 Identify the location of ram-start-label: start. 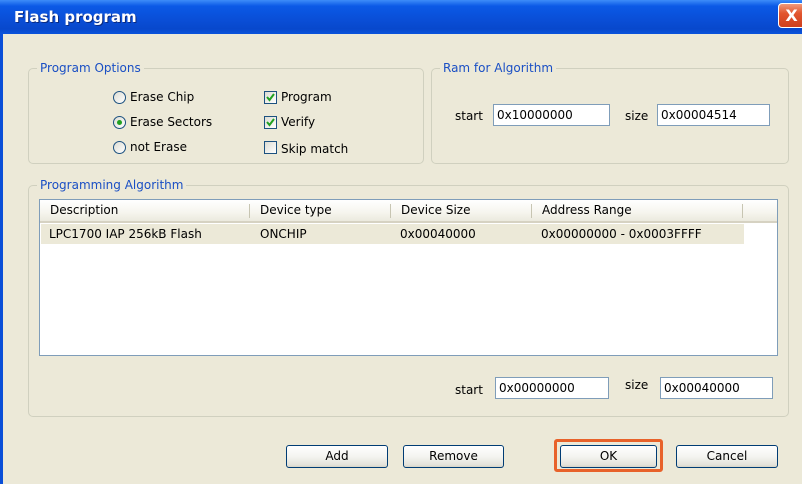
(469, 116).